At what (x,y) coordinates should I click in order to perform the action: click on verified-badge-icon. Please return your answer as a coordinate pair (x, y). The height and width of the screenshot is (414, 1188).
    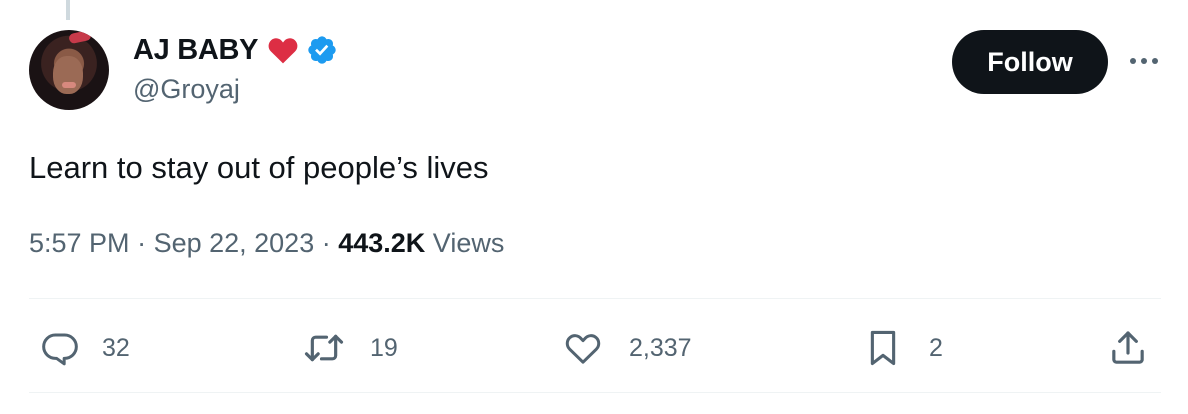
    Looking at the image, I should click on (322, 50).